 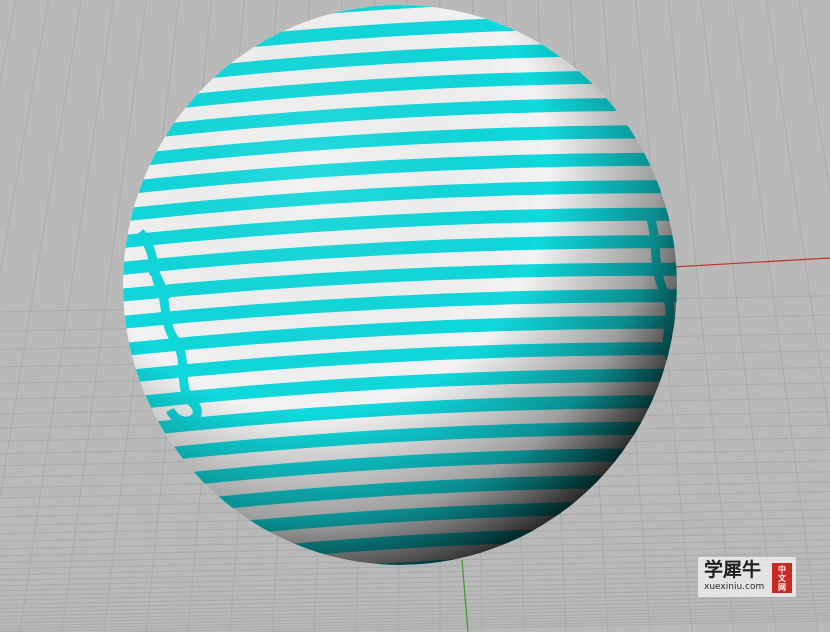 What do you see at coordinates (734, 587) in the screenshot?
I see `watermark-url: xuexiniu.com` at bounding box center [734, 587].